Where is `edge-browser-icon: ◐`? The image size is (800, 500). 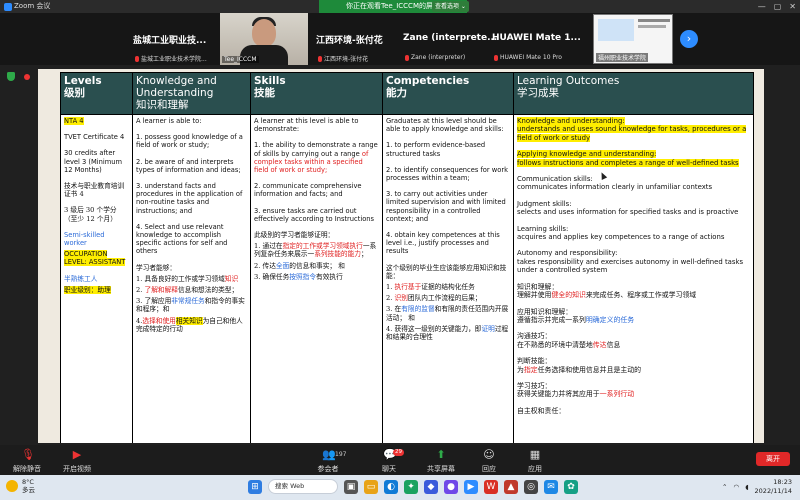 edge-browser-icon: ◐ is located at coordinates (391, 486).